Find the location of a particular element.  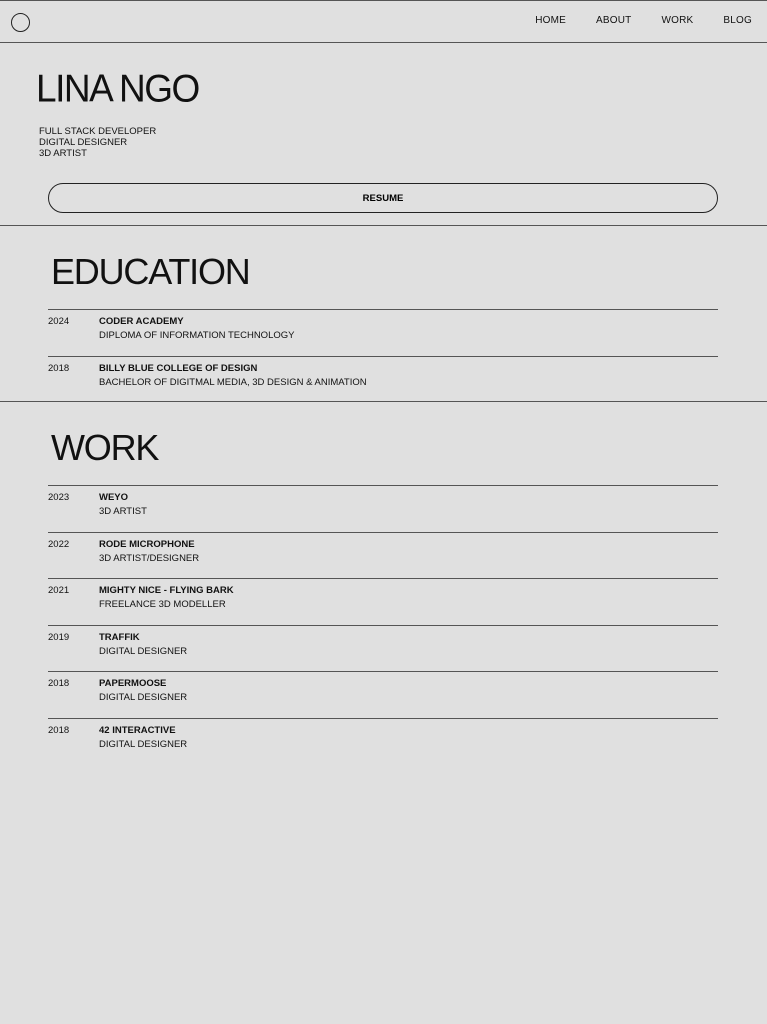

section-title-work: WORK is located at coordinates (105, 447).